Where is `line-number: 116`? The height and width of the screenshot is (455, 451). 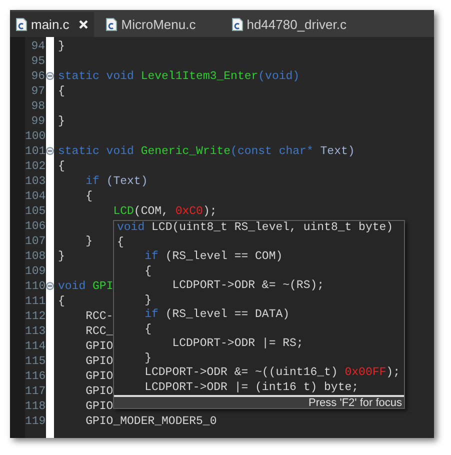 line-number: 116 is located at coordinates (35, 376).